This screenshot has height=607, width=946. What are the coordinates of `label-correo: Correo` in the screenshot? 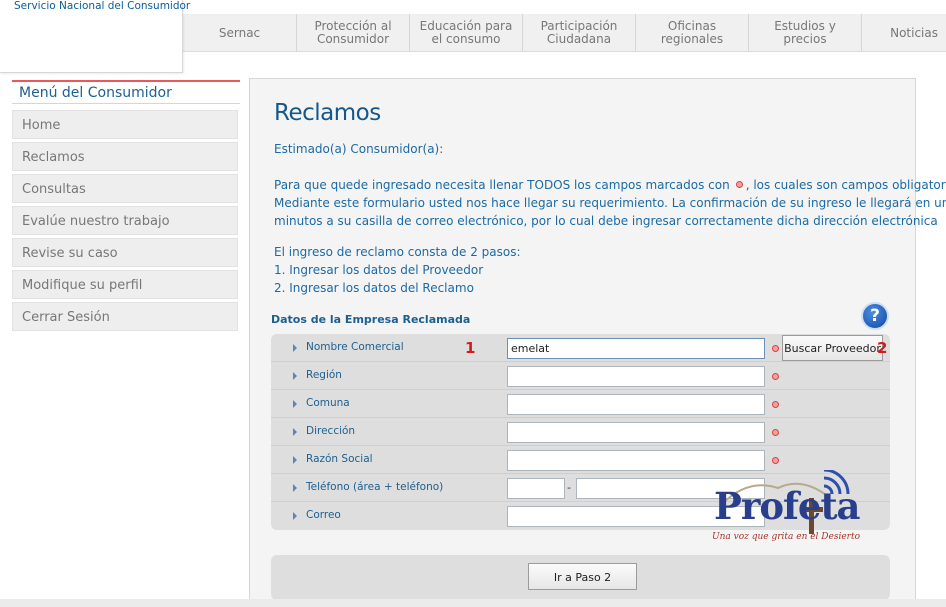 It's located at (323, 515).